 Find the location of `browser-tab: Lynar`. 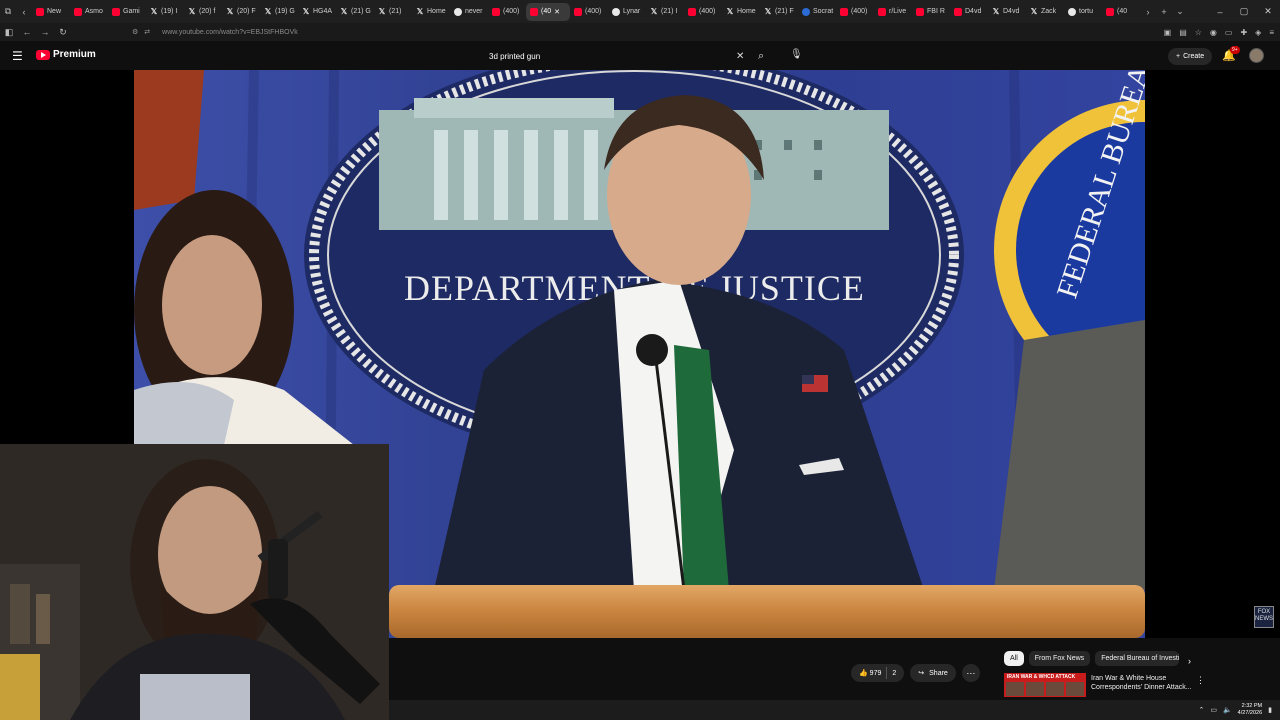

browser-tab: Lynar is located at coordinates (627, 12).